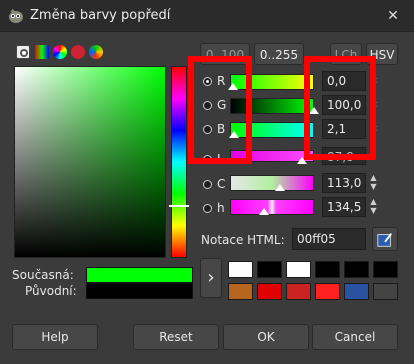 Image resolution: width=414 pixels, height=364 pixels. What do you see at coordinates (272, 207) in the screenshot?
I see `channel-slider-h` at bounding box center [272, 207].